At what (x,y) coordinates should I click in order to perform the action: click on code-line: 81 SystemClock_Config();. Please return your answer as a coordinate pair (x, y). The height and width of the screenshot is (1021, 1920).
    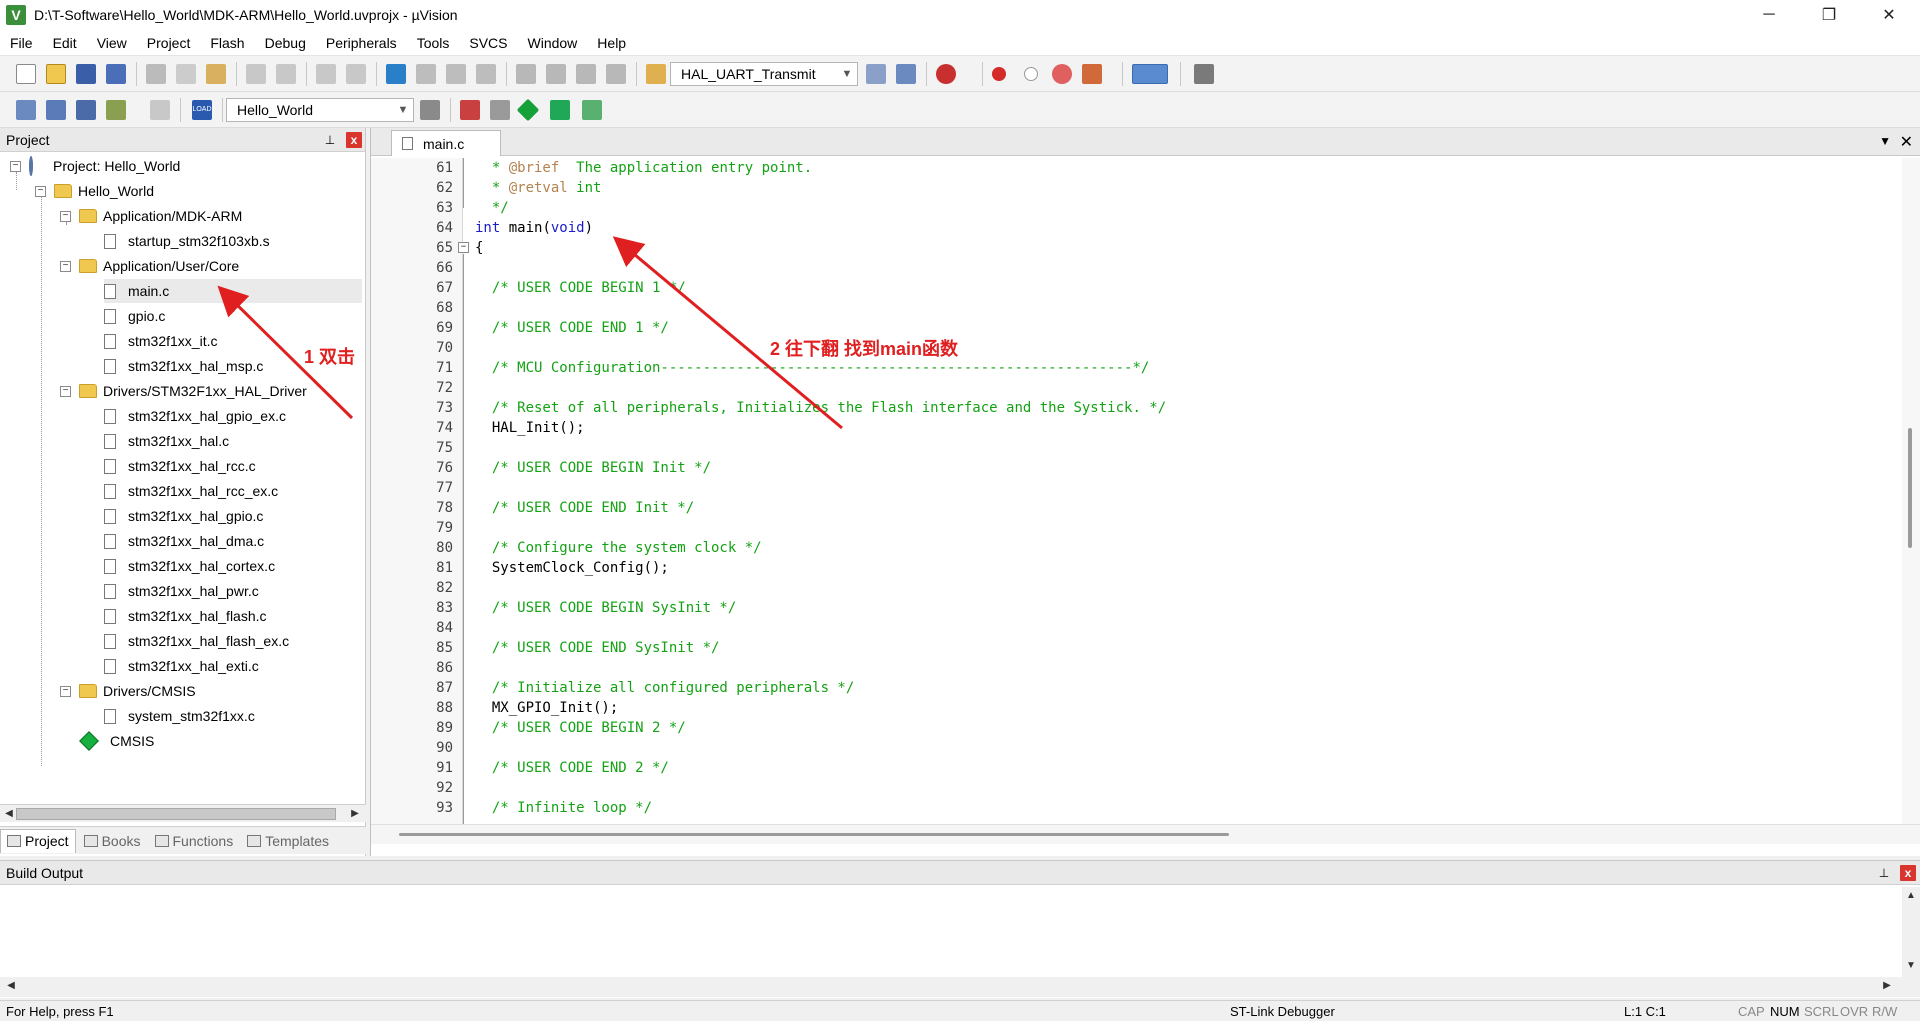
    Looking at the image, I should click on (1136, 568).